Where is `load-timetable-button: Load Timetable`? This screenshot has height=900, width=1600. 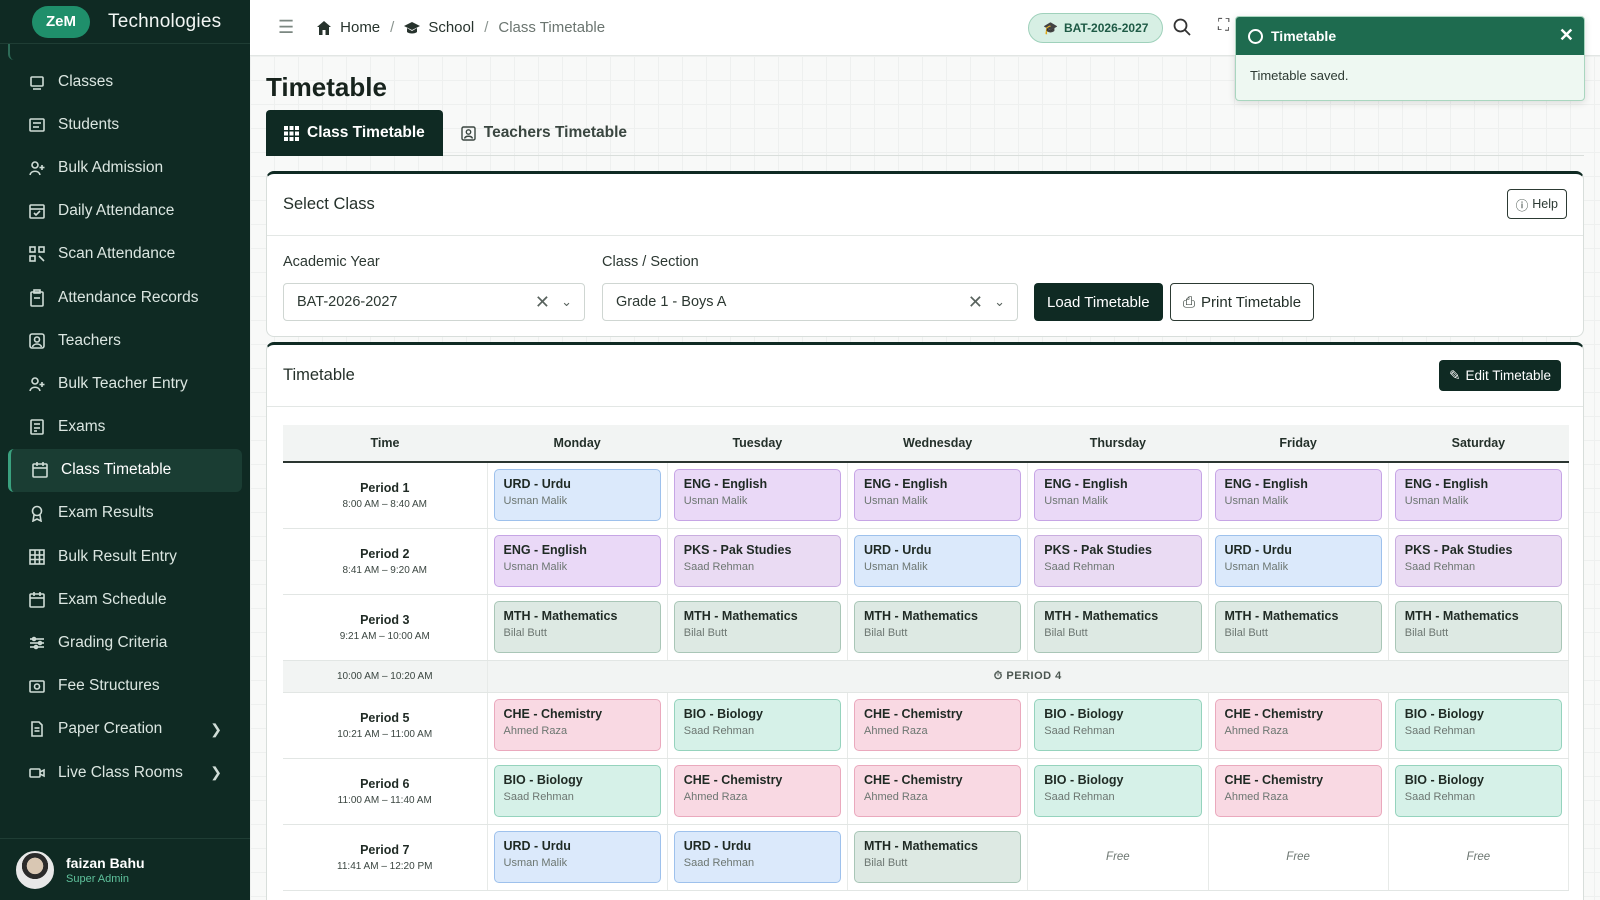 load-timetable-button: Load Timetable is located at coordinates (1098, 302).